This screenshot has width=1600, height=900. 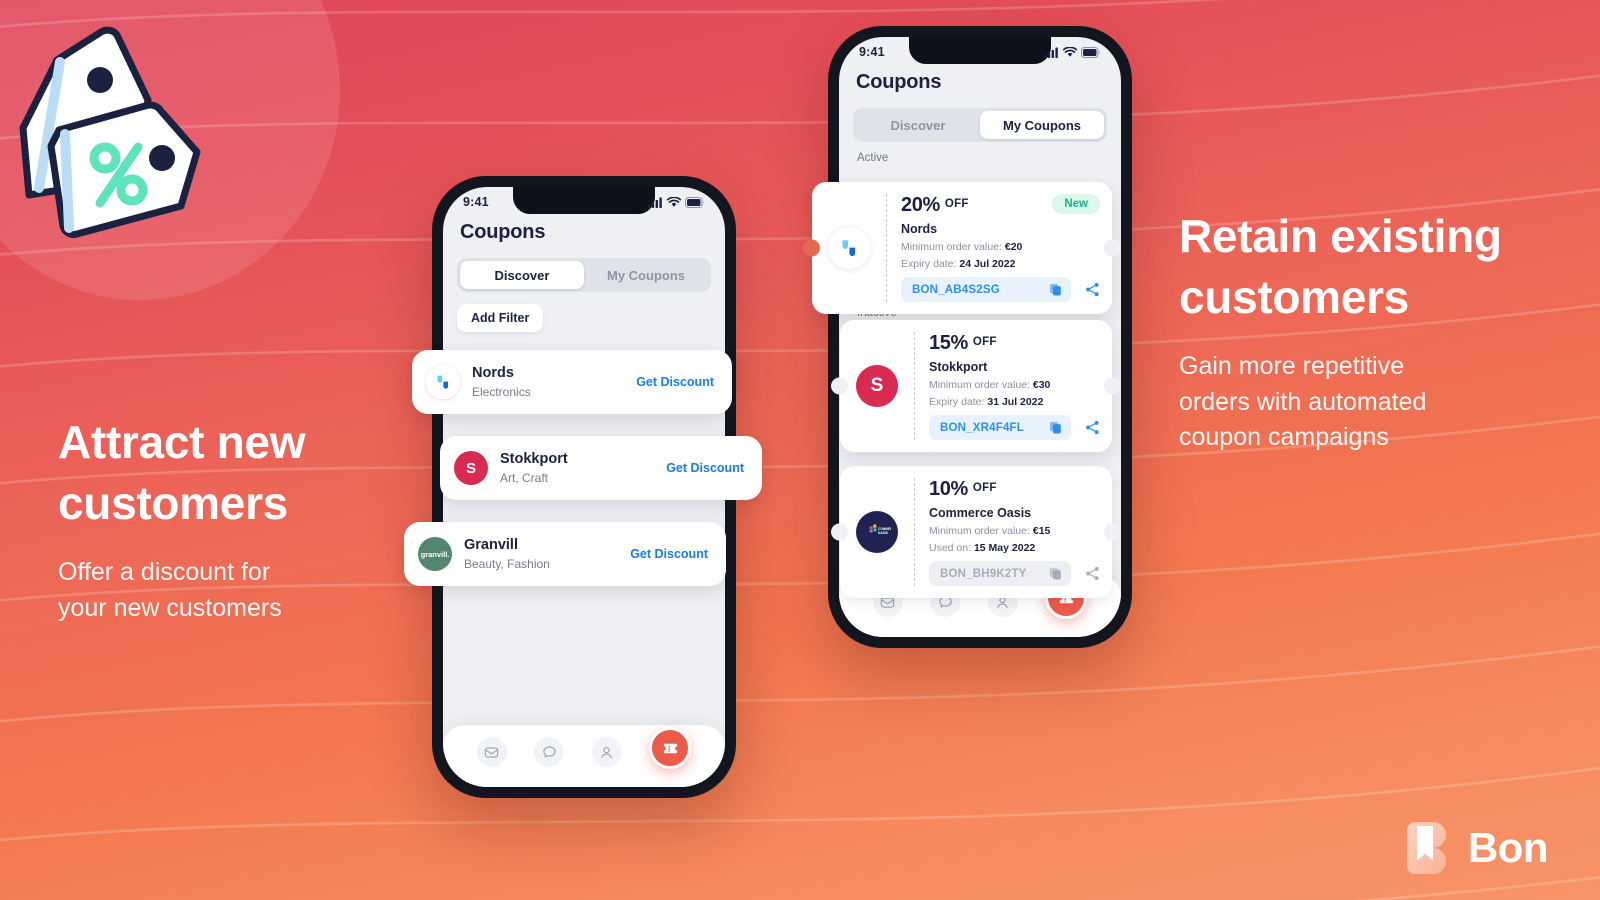 I want to click on commerce-oasis-logo-icon: COMMERCE OASIS, so click(x=877, y=532).